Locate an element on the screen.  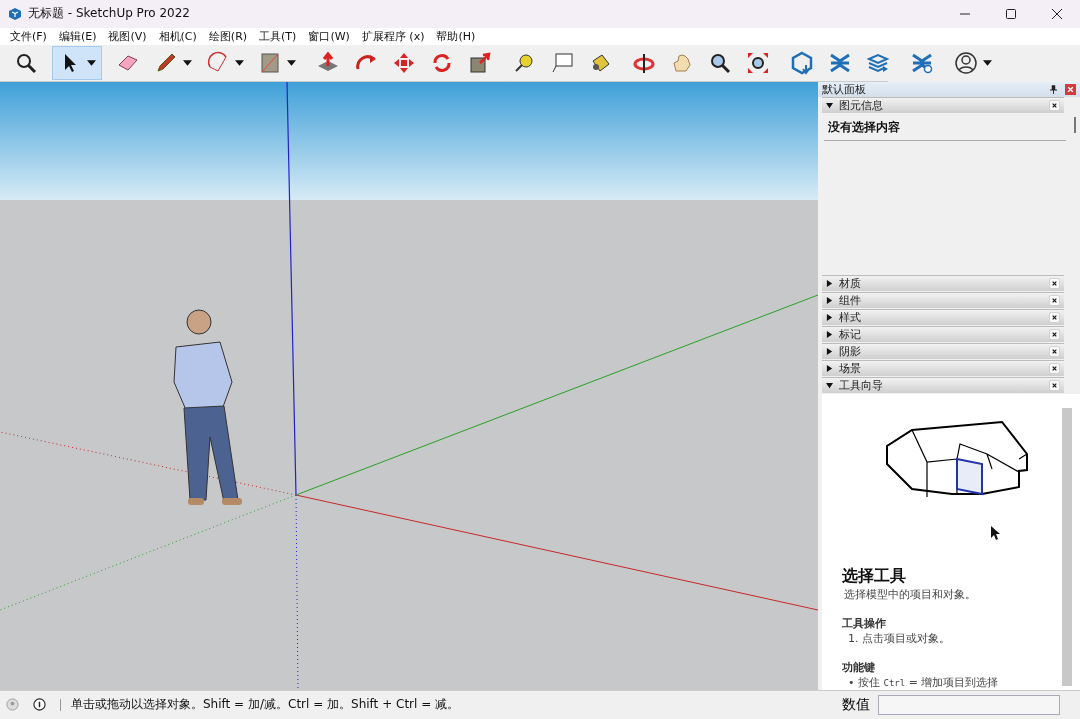
tool-description: 选择模型中的项目和对象。 is located at coordinates (910, 594).